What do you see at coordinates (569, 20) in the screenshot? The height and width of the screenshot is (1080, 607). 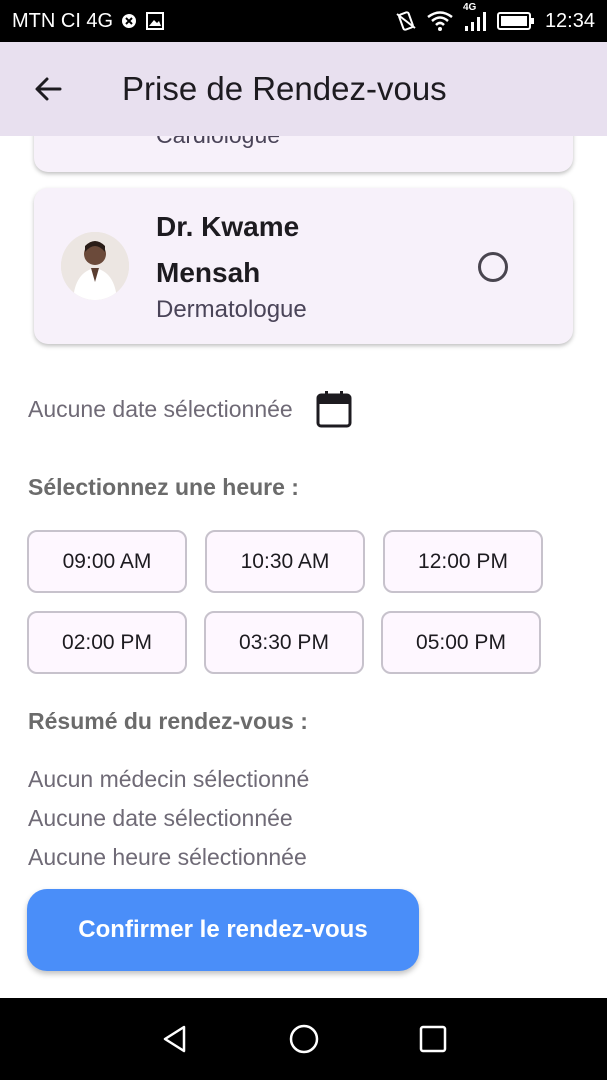 I see `clock: 12:34` at bounding box center [569, 20].